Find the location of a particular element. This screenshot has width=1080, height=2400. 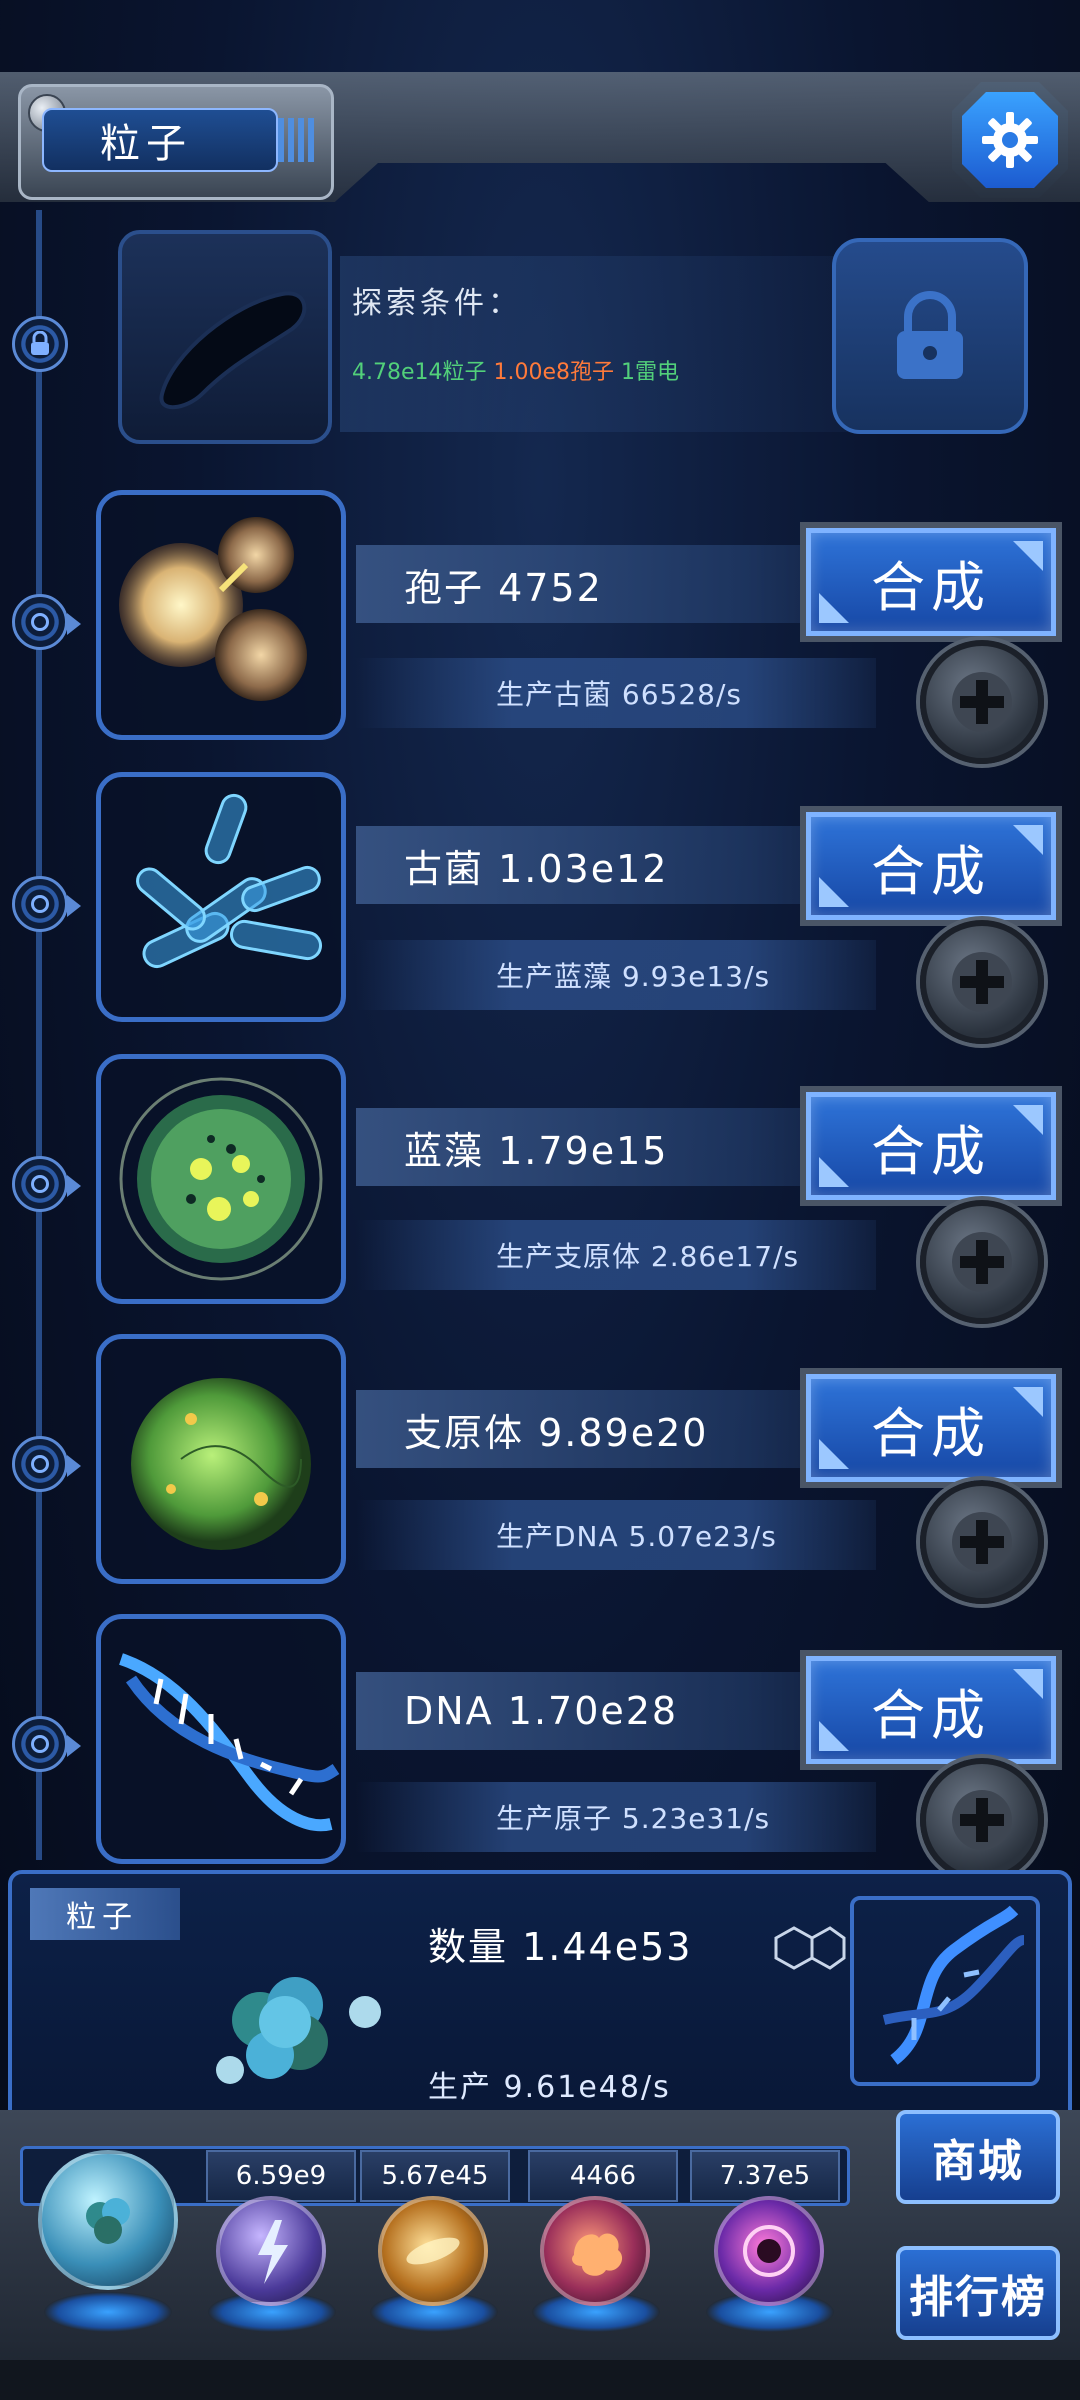

vortex-icon is located at coordinates (769, 2251).